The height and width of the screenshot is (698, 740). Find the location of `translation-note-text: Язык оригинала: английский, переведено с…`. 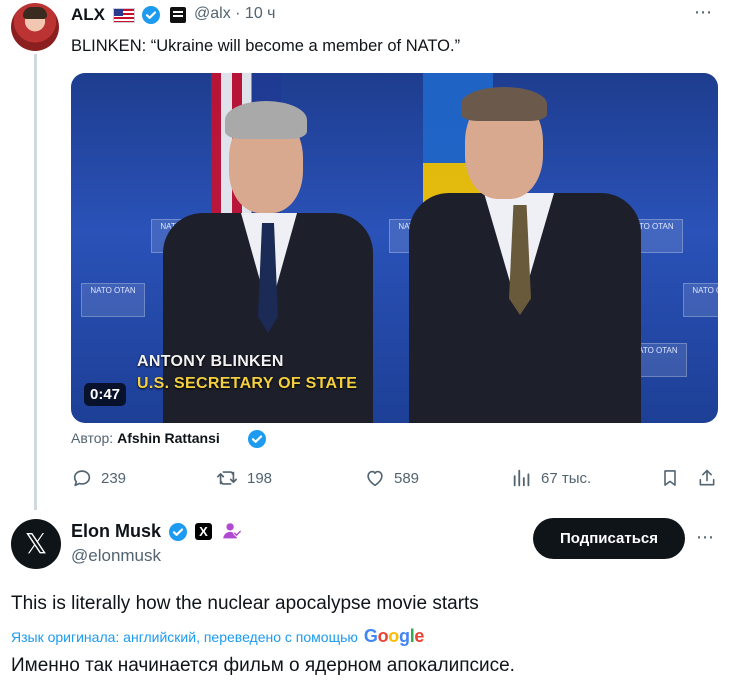

translation-note-text: Язык оригинала: английский, переведено с… is located at coordinates (184, 636).